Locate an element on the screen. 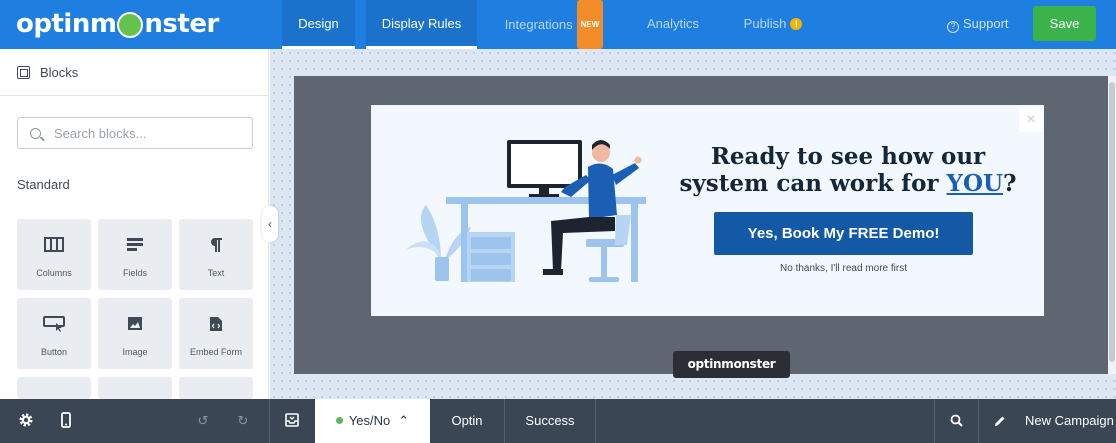 This screenshot has height=443, width=1116. tab-publish-label: Publish is located at coordinates (765, 23).